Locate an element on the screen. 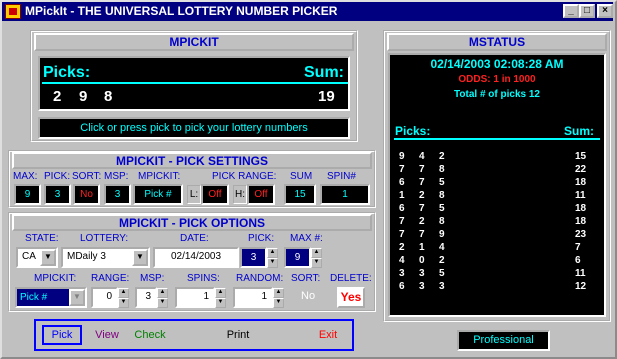 The height and width of the screenshot is (359, 617). status-datetime: 02/14/2003 02:08:28 AM is located at coordinates (497, 64).